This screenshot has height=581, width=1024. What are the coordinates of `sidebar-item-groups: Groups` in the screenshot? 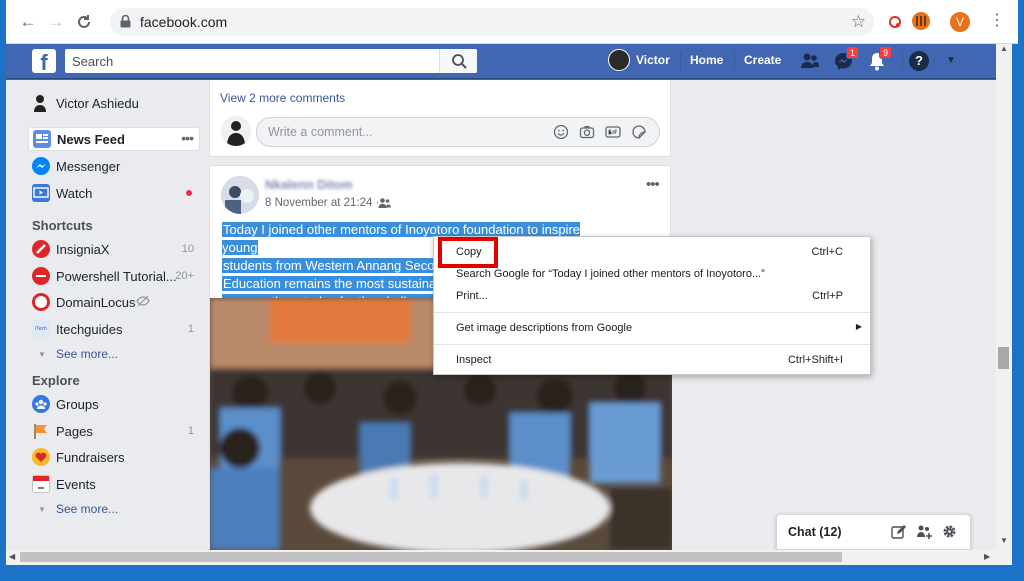 It's located at (114, 404).